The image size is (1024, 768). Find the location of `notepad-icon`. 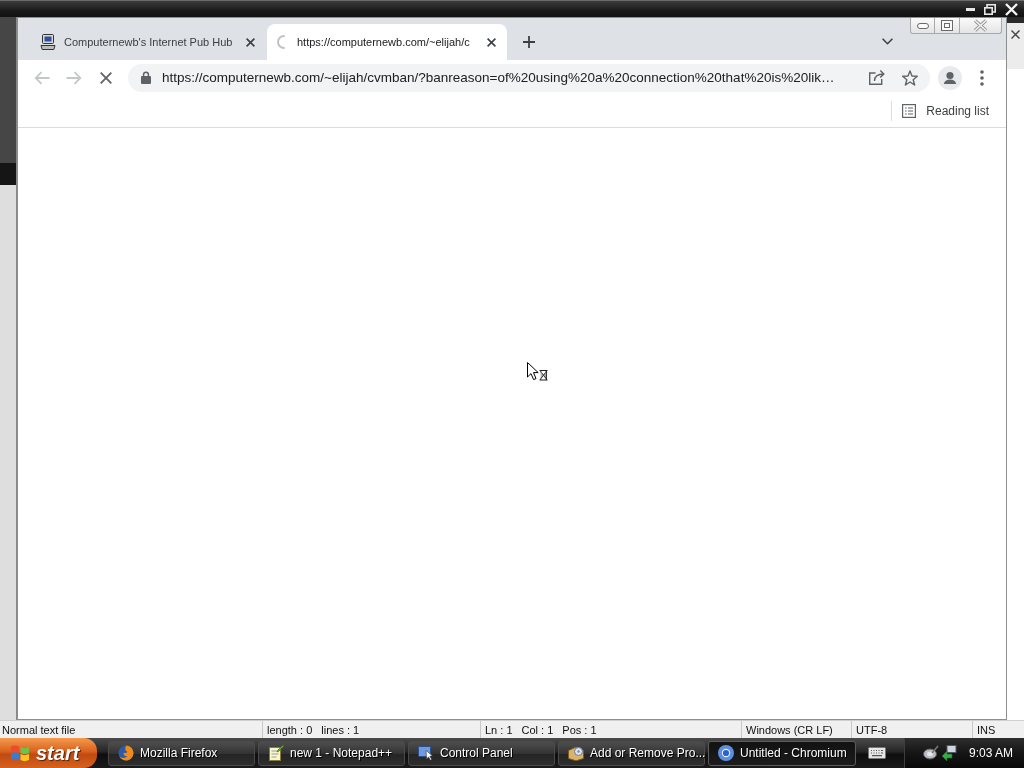

notepad-icon is located at coordinates (276, 753).